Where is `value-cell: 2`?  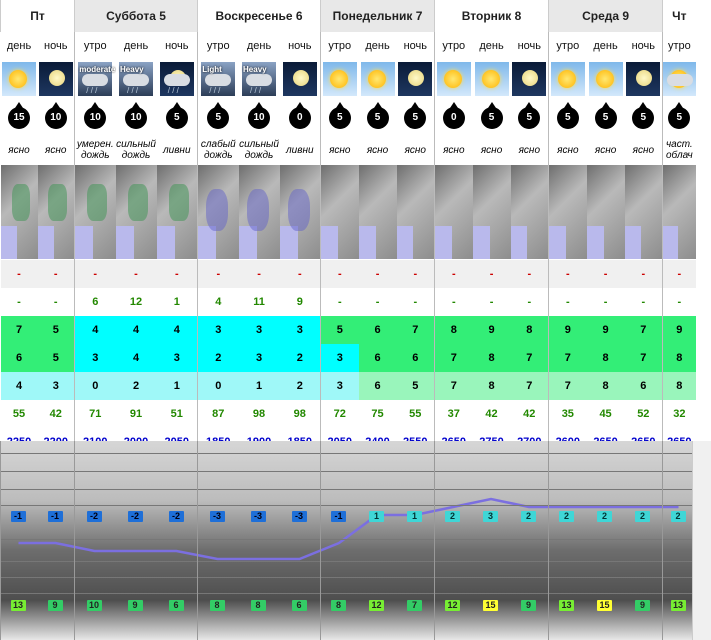
value-cell: 2 is located at coordinates (300, 386).